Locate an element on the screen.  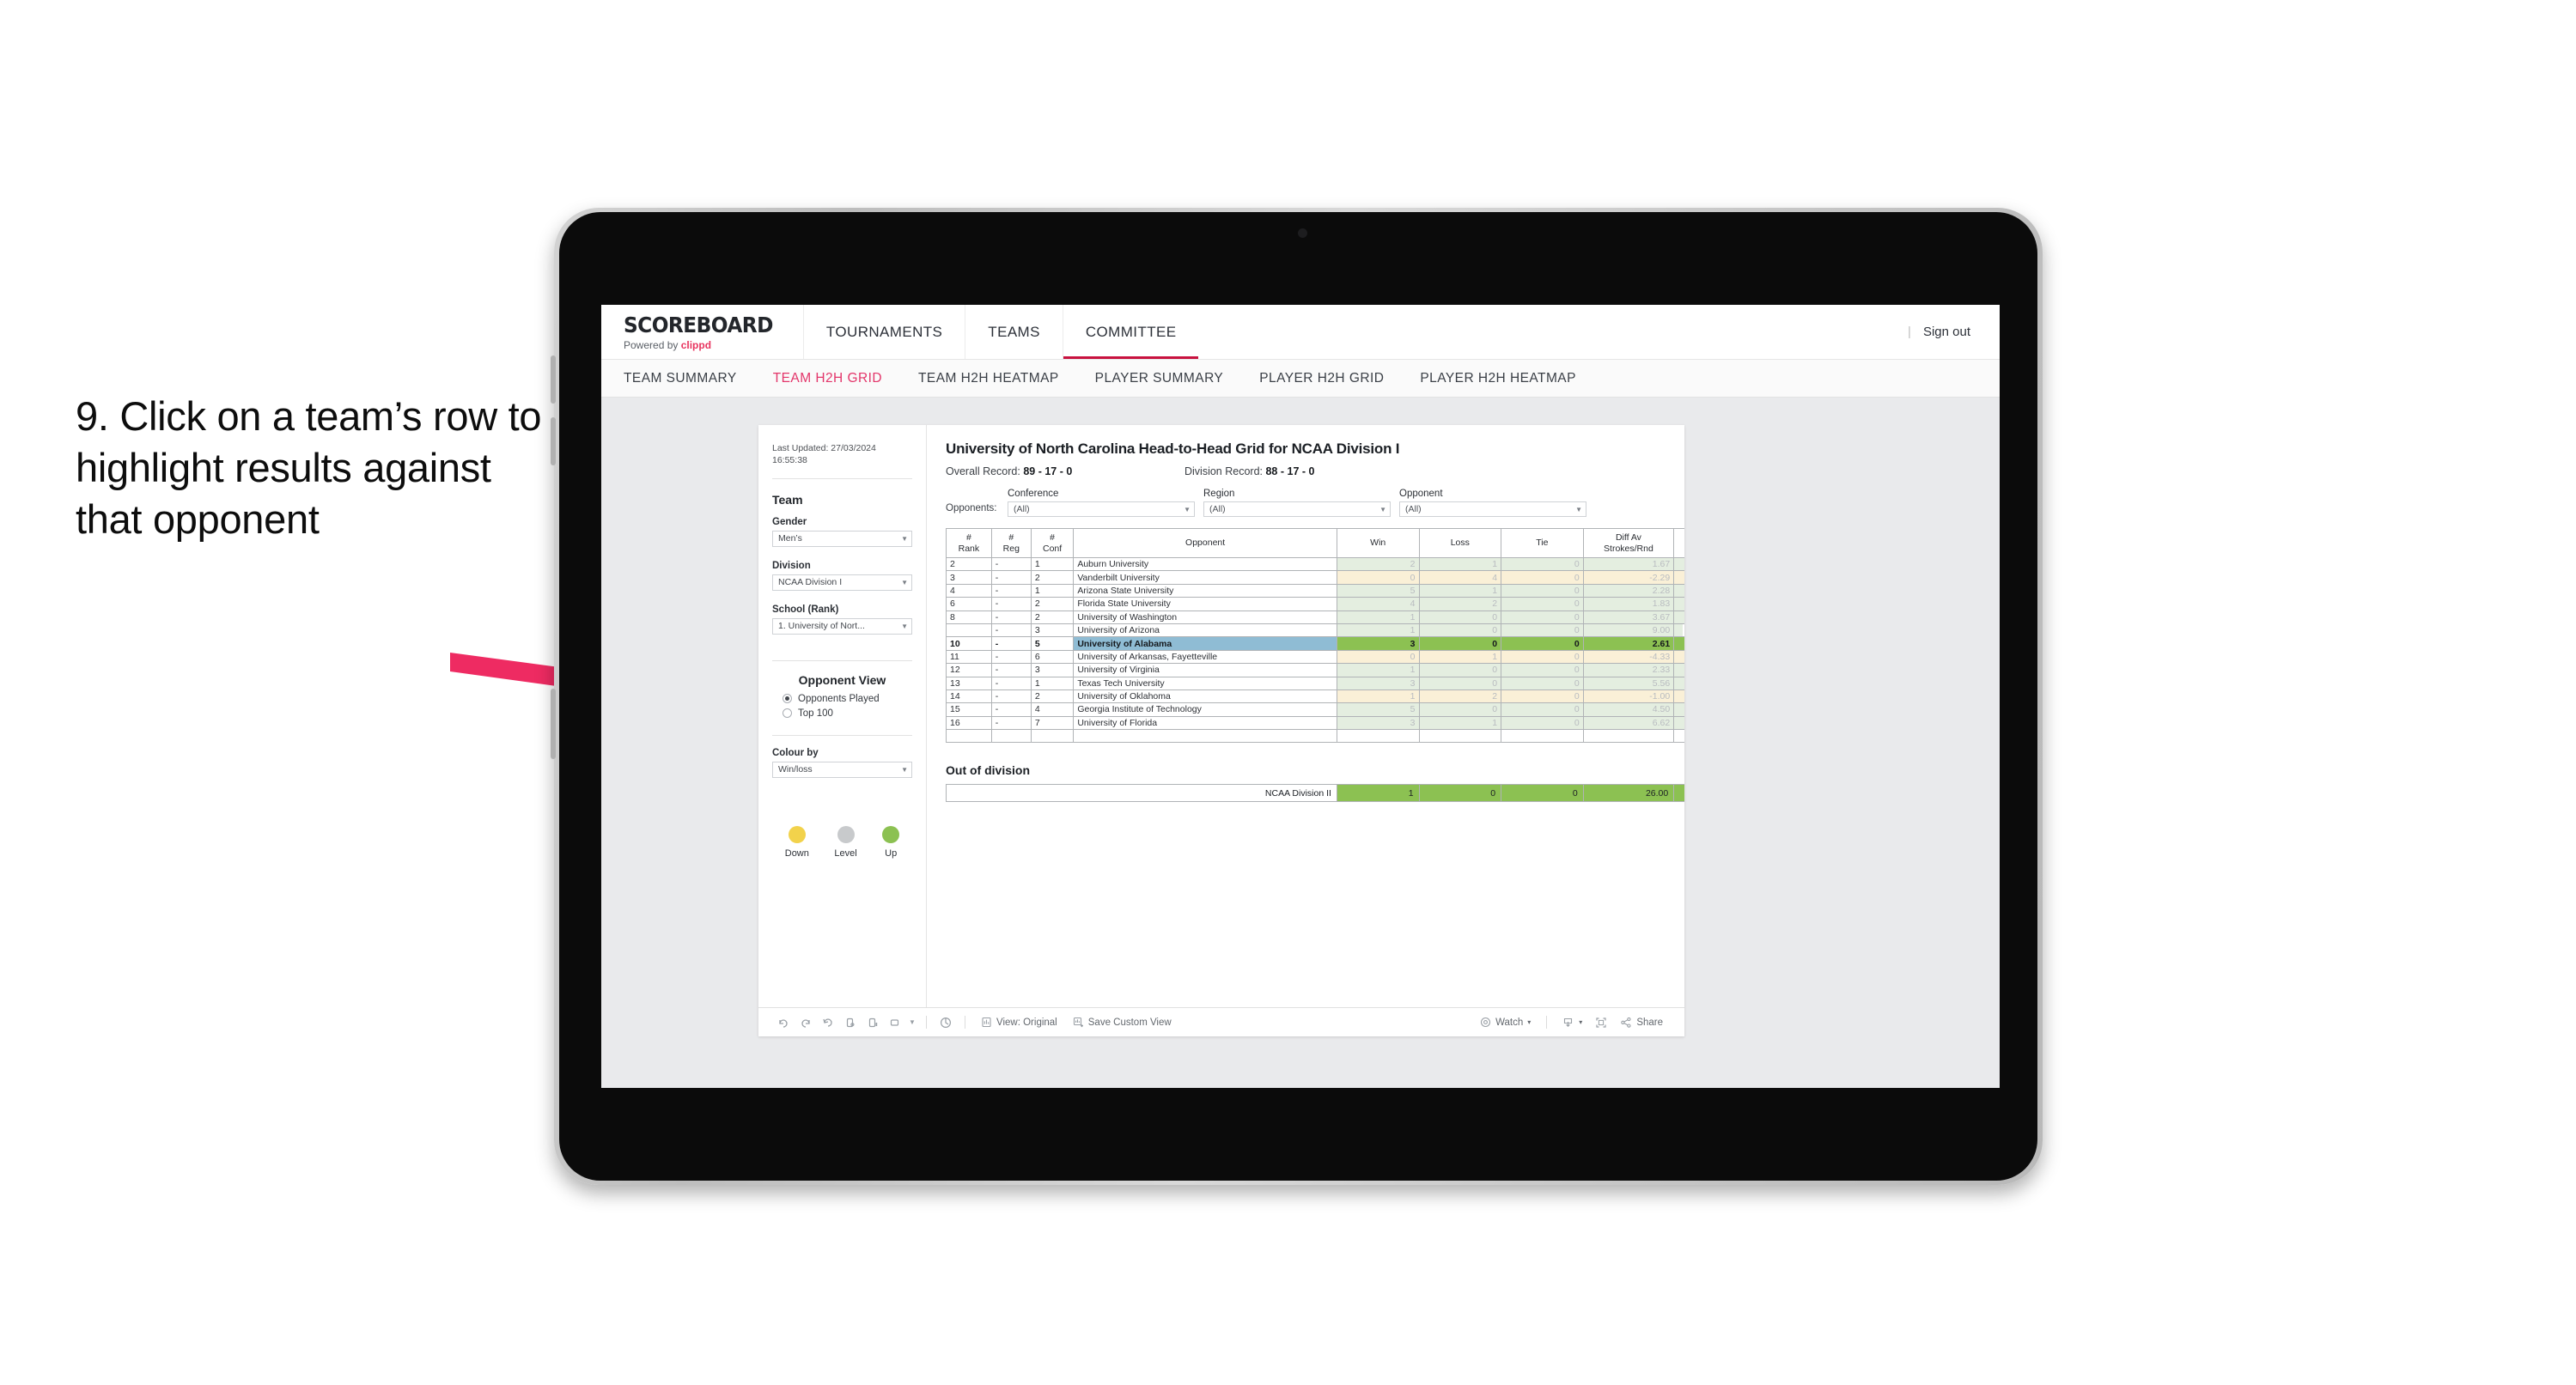
division-select: NCAA Division I ▼ is located at coordinates (842, 582).